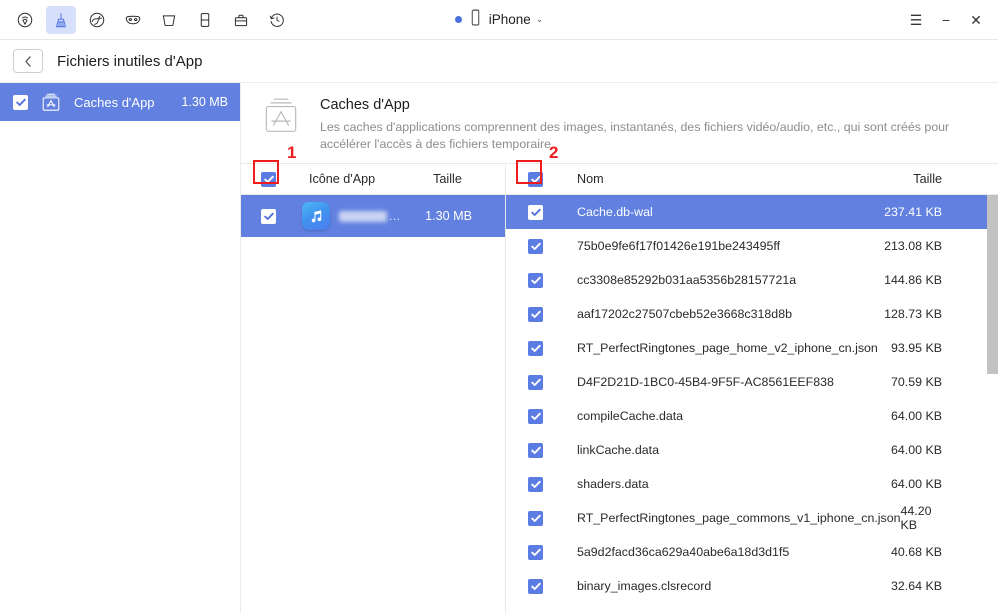  Describe the element at coordinates (946, 20) in the screenshot. I see `minimize-button: −` at that location.